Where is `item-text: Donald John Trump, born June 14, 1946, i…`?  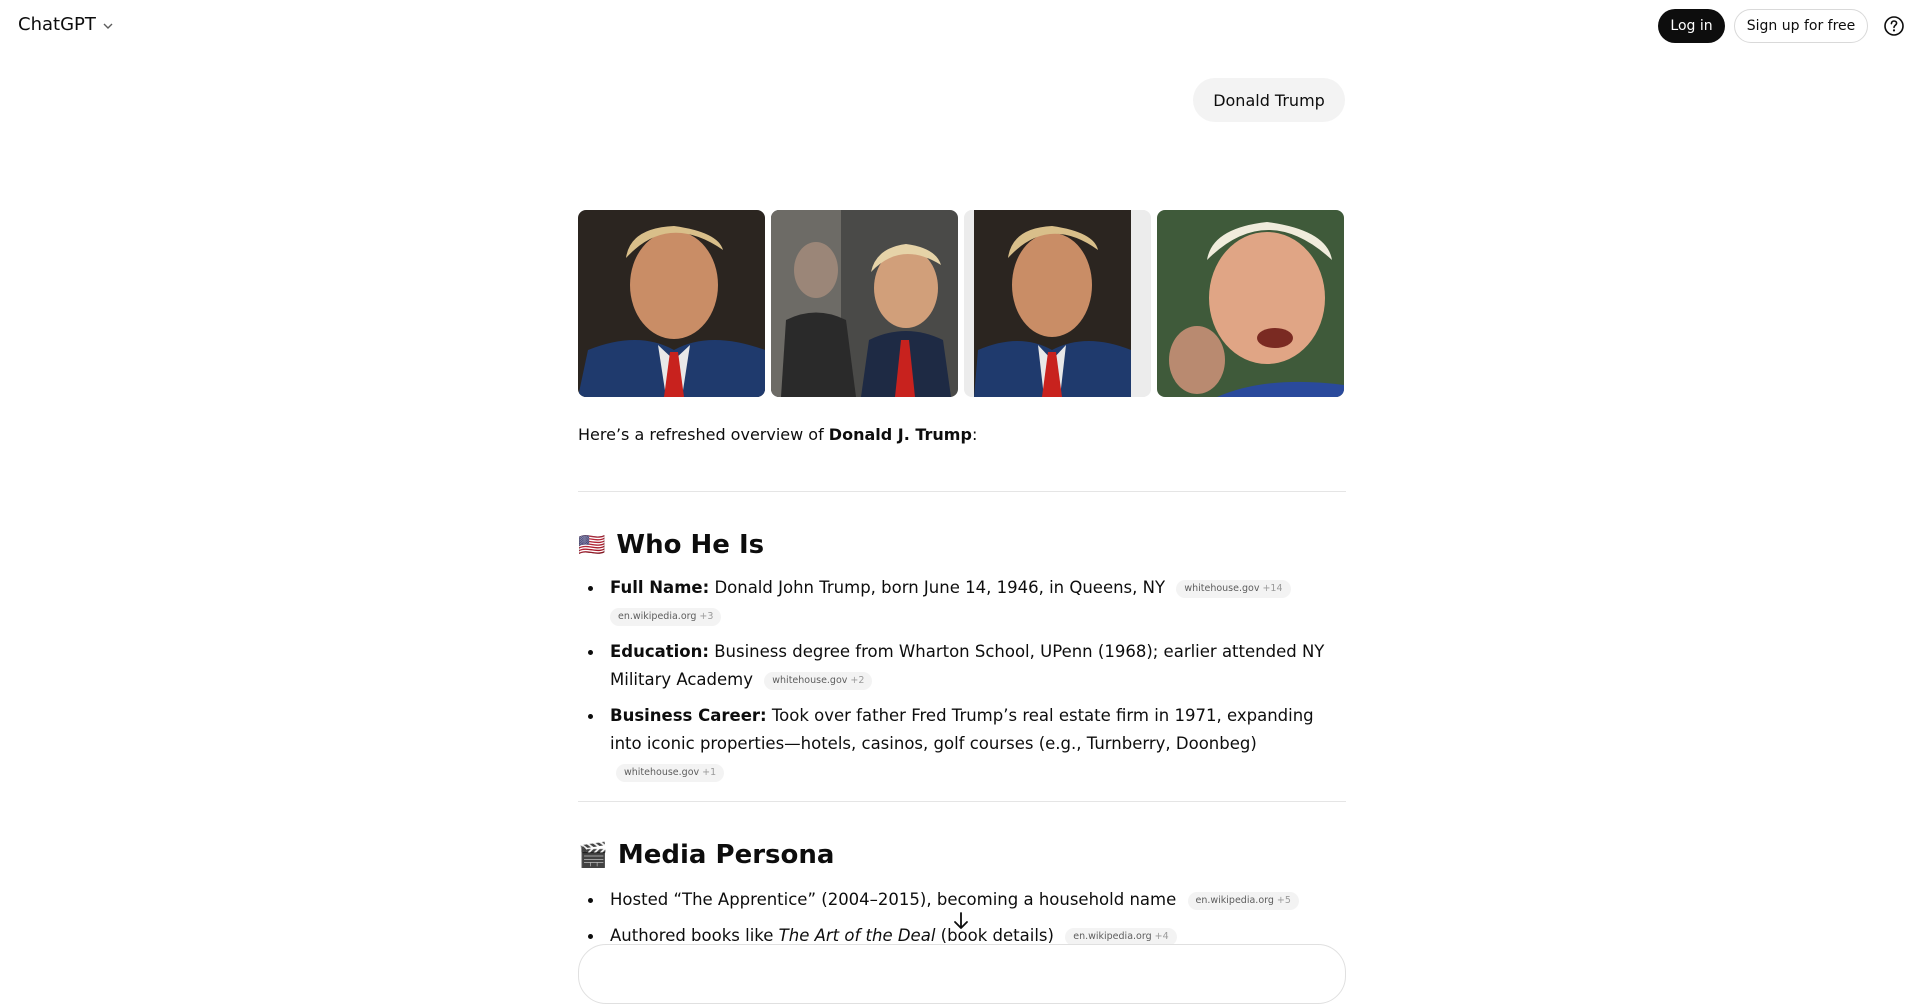
item-text: Donald John Trump, born June 14, 1946, i… is located at coordinates (940, 587).